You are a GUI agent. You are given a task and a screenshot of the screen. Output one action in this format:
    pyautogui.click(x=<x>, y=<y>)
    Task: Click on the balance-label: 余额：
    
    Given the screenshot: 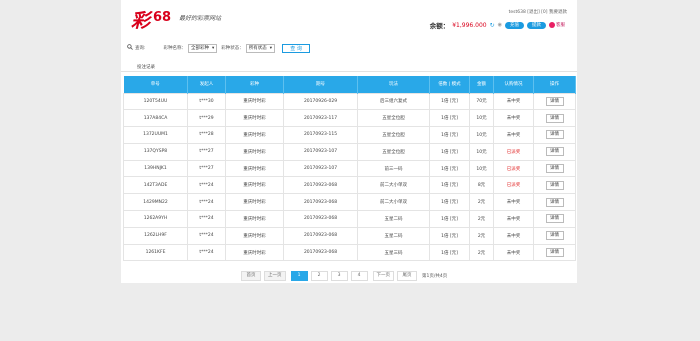 What is the action you would take?
    pyautogui.click(x=439, y=26)
    